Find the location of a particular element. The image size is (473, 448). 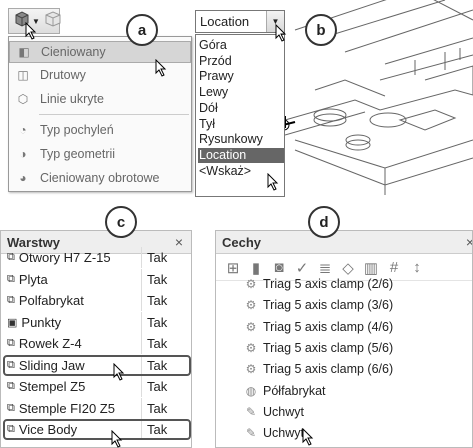

features-panel-title: Cechy is located at coordinates (242, 242).